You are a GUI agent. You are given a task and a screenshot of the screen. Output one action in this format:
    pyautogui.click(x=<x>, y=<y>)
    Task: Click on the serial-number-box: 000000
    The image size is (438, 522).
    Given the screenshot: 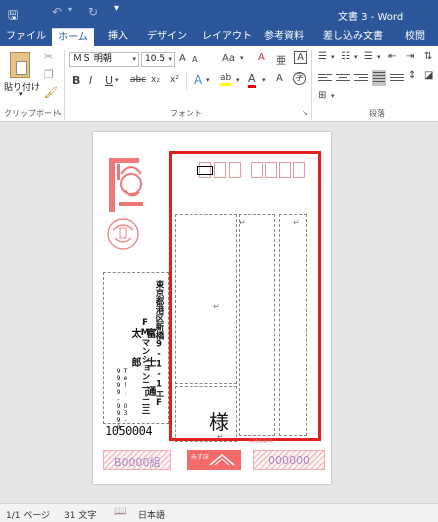 What is the action you would take?
    pyautogui.click(x=289, y=460)
    